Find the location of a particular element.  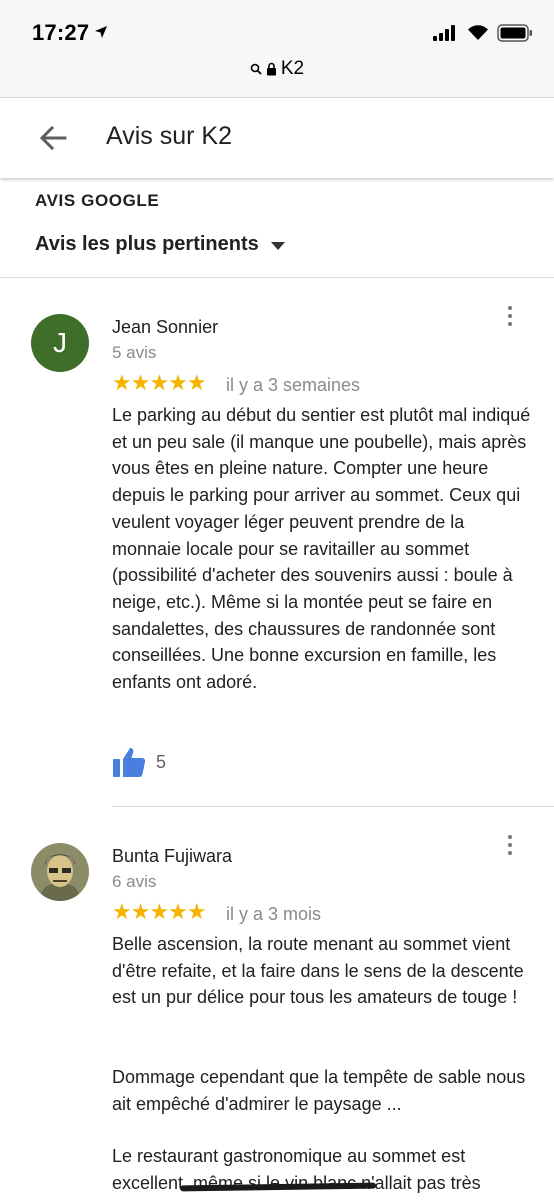

location-arrow-icon is located at coordinates (101, 32).